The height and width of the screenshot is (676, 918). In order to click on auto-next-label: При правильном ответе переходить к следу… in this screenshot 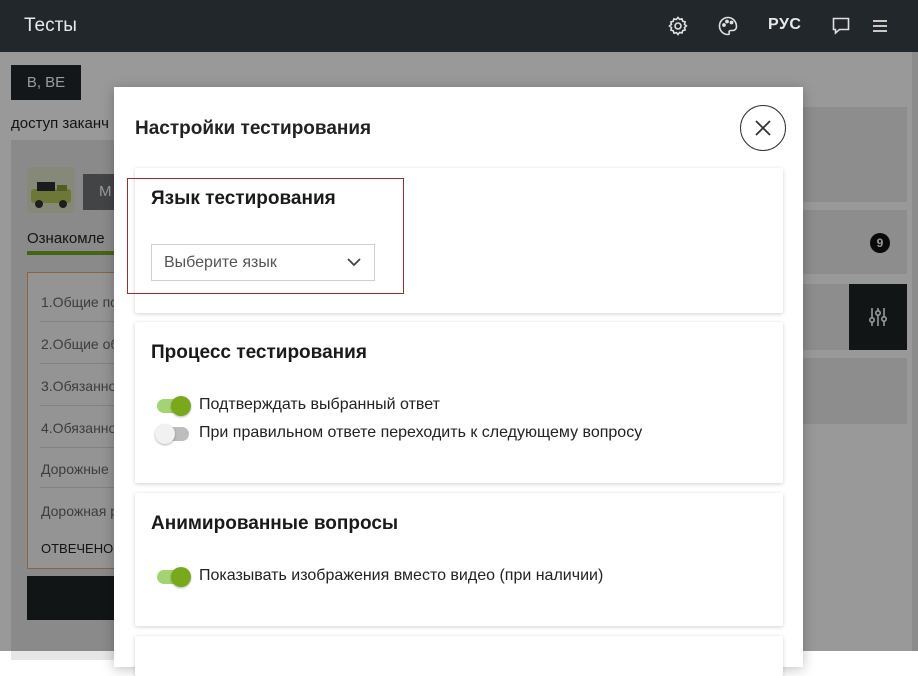, I will do `click(421, 432)`.